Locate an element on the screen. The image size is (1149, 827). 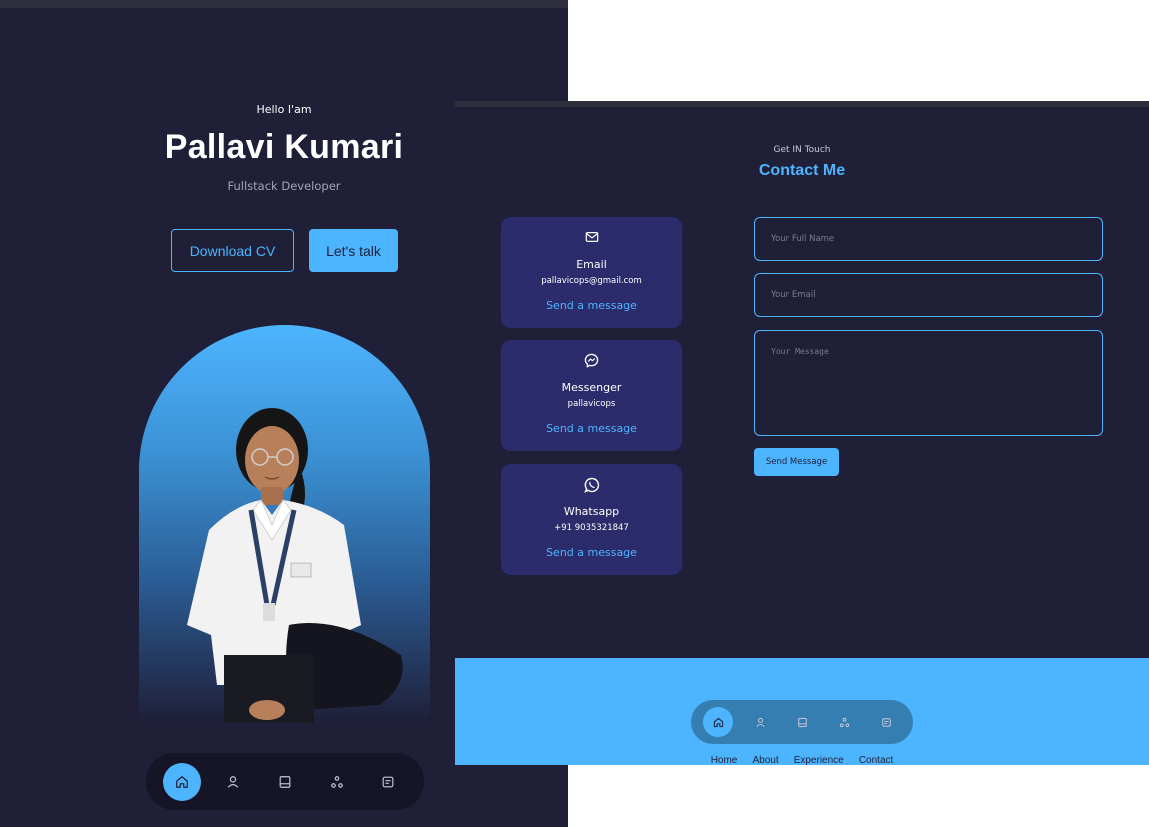
floating-nav is located at coordinates (285, 781).